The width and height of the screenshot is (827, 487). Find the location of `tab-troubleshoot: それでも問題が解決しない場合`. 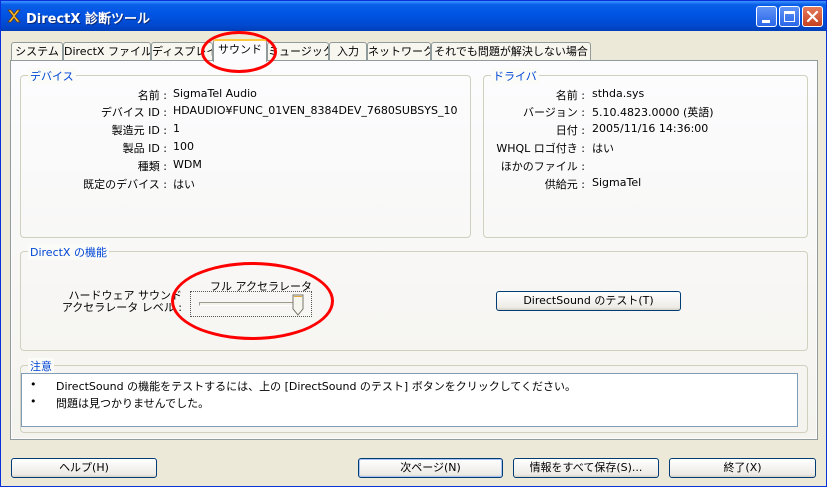

tab-troubleshoot: それでも問題が解決しない場合 is located at coordinates (511, 51).